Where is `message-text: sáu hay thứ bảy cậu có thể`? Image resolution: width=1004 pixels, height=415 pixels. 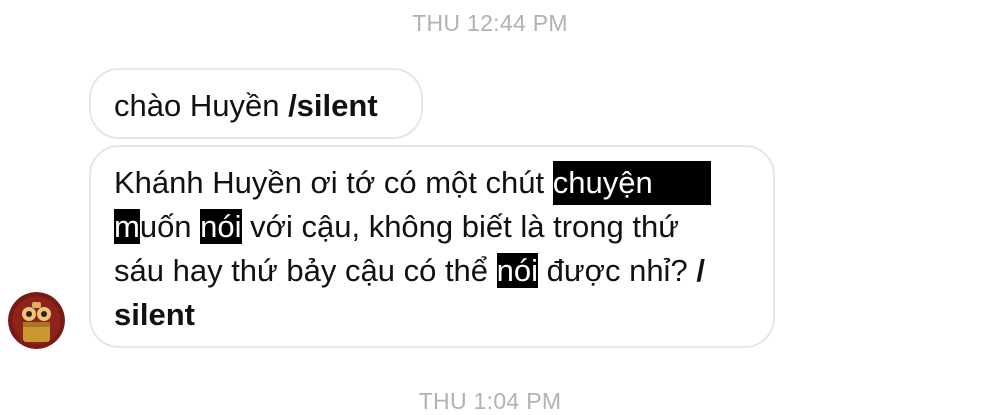 message-text: sáu hay thứ bảy cậu có thể is located at coordinates (305, 270).